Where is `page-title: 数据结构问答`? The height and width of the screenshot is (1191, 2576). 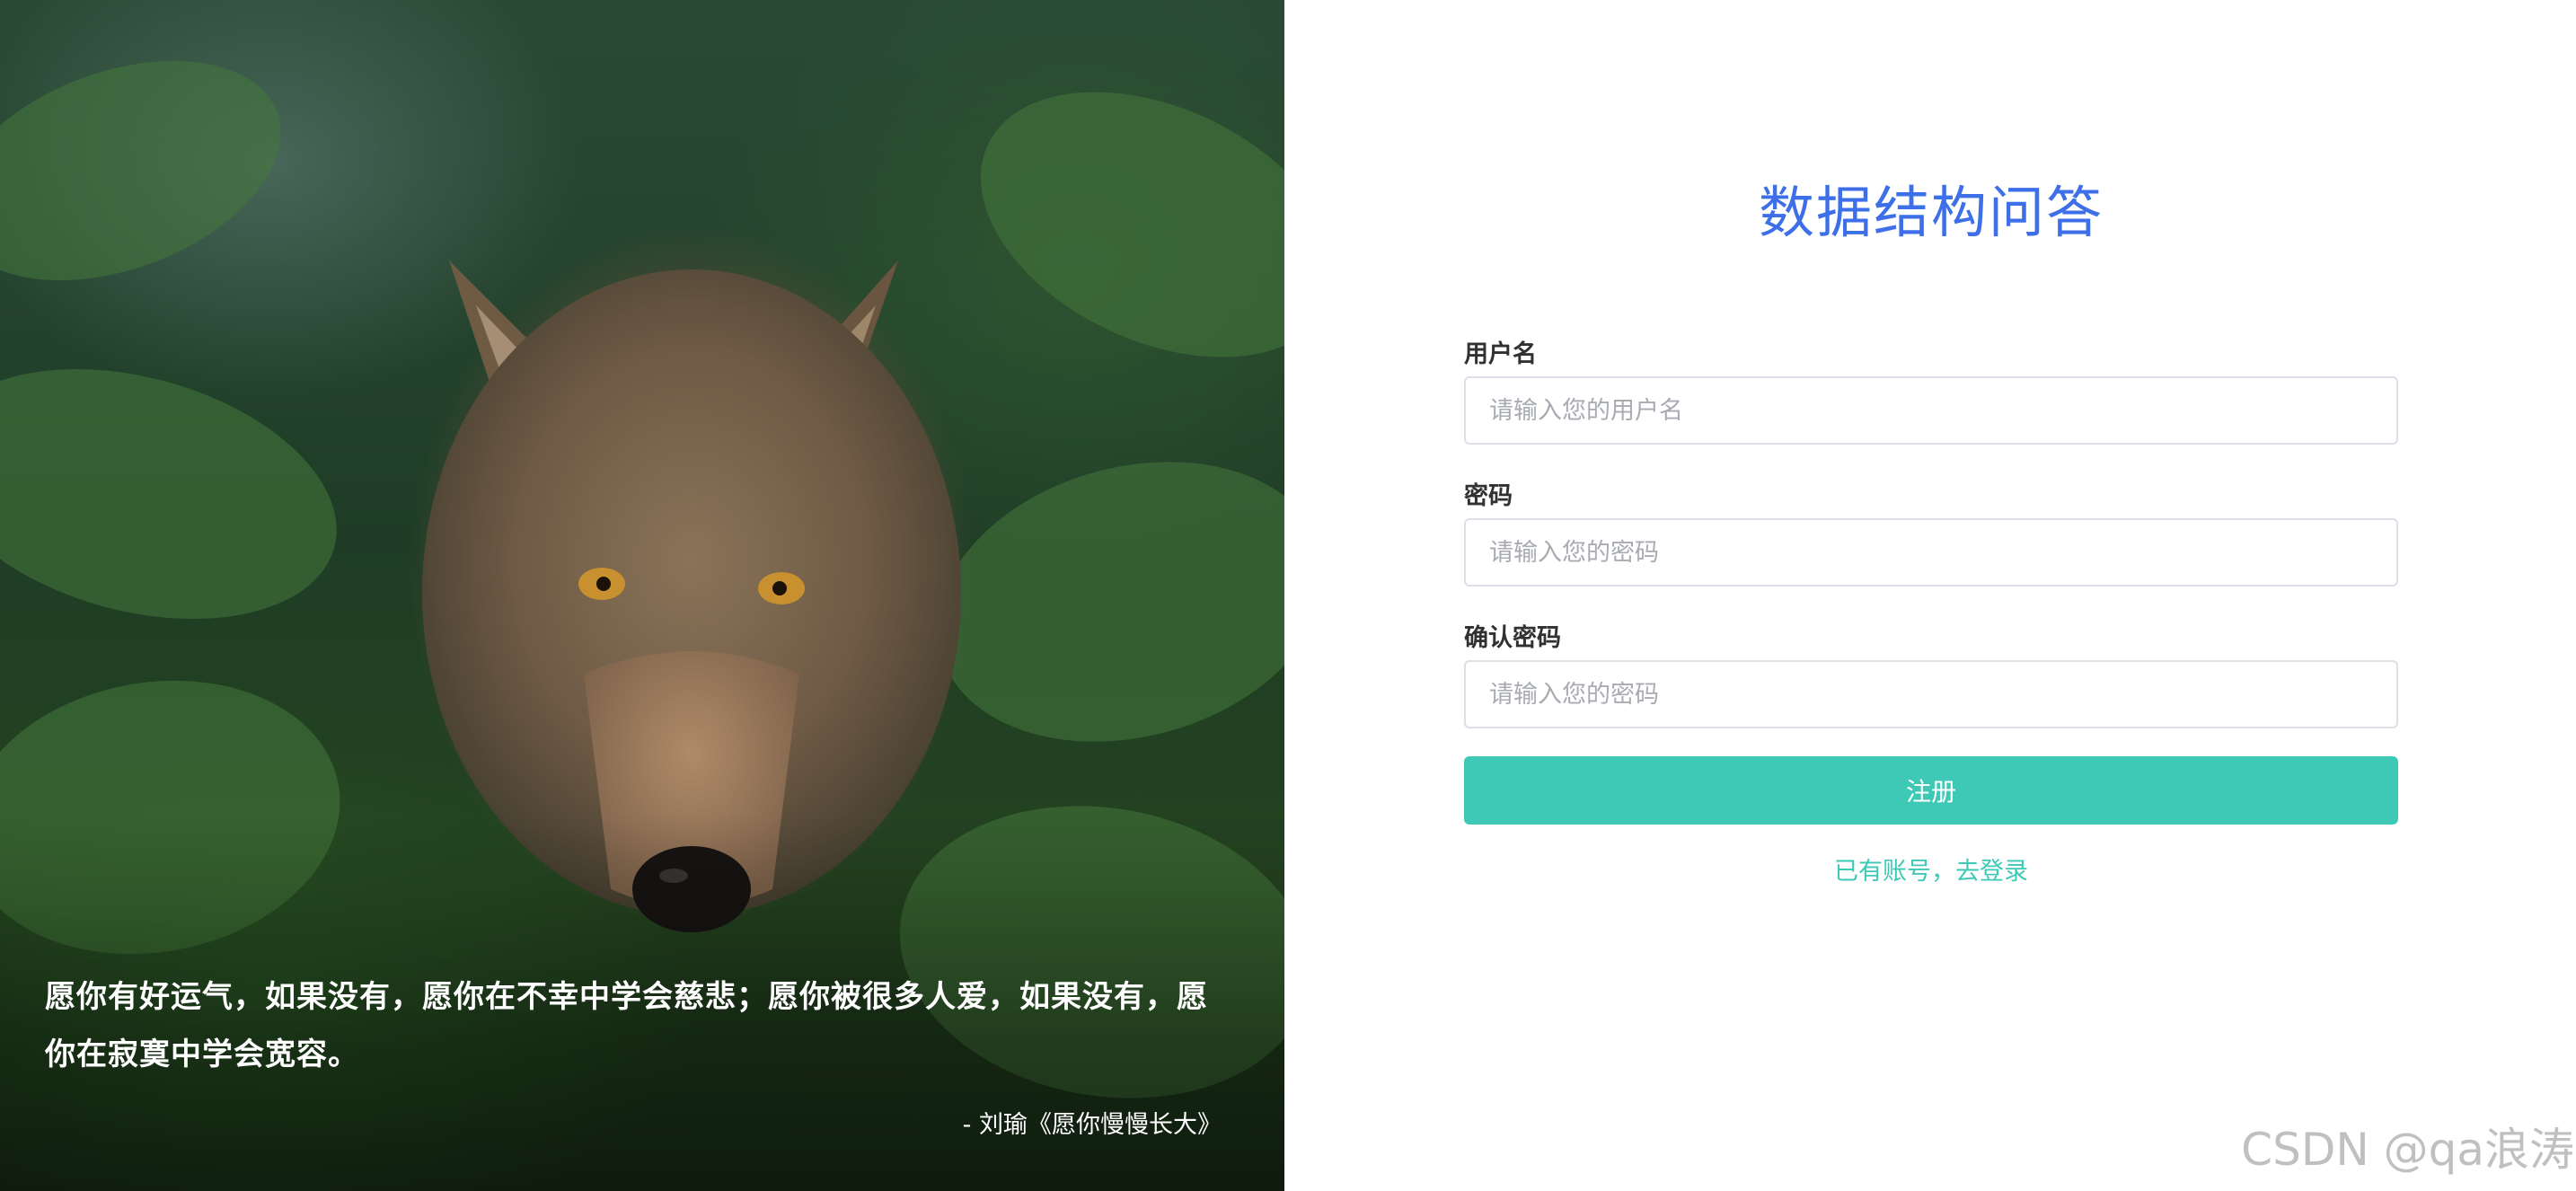 page-title: 数据结构问答 is located at coordinates (1931, 212).